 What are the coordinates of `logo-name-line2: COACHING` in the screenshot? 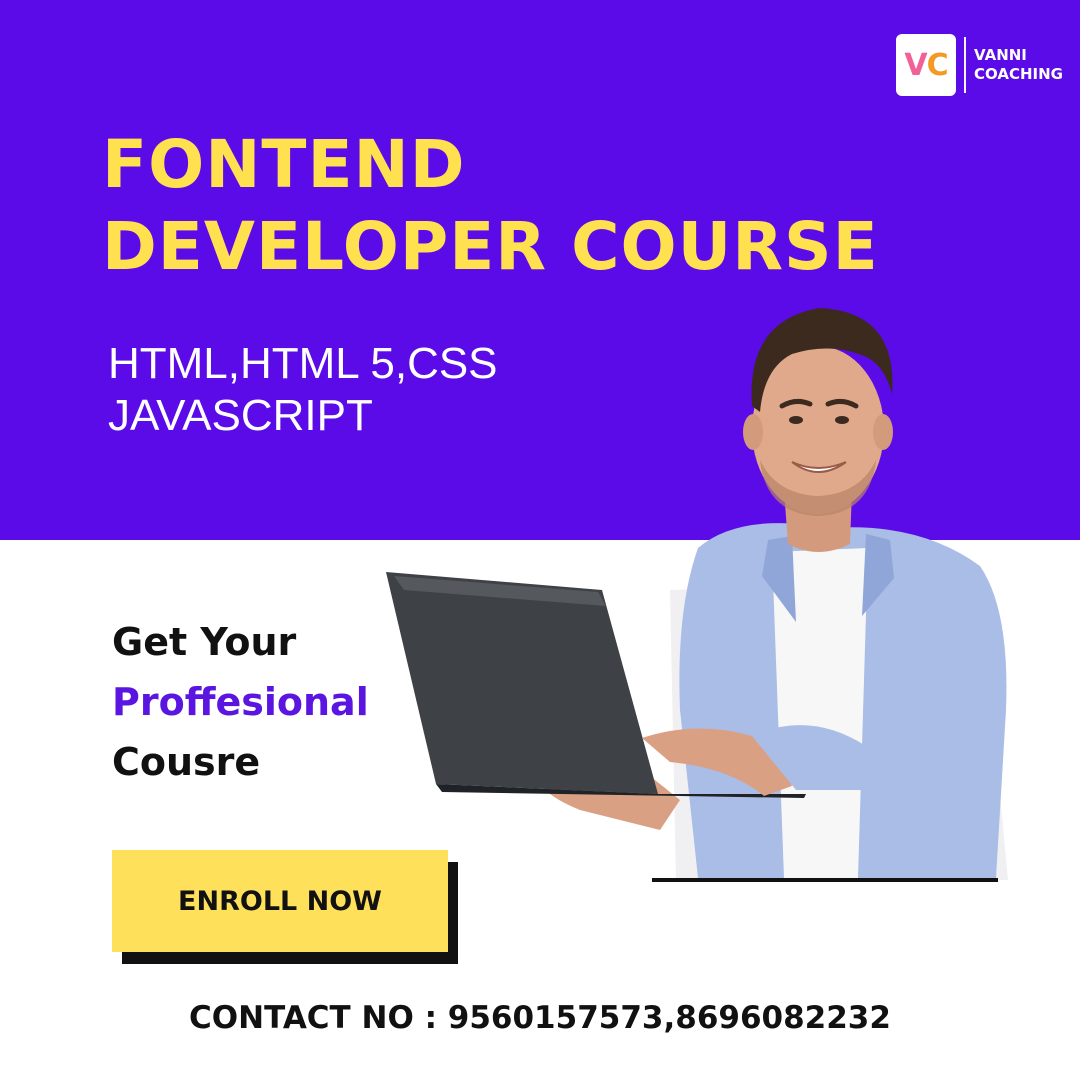 It's located at (1018, 74).